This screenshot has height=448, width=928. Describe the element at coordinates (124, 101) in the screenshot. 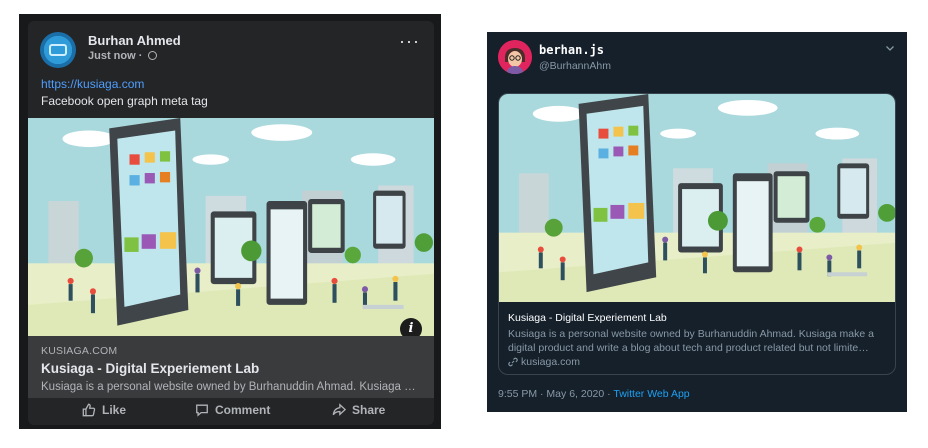

I see `post-caption: Facebook open graph meta tag` at that location.